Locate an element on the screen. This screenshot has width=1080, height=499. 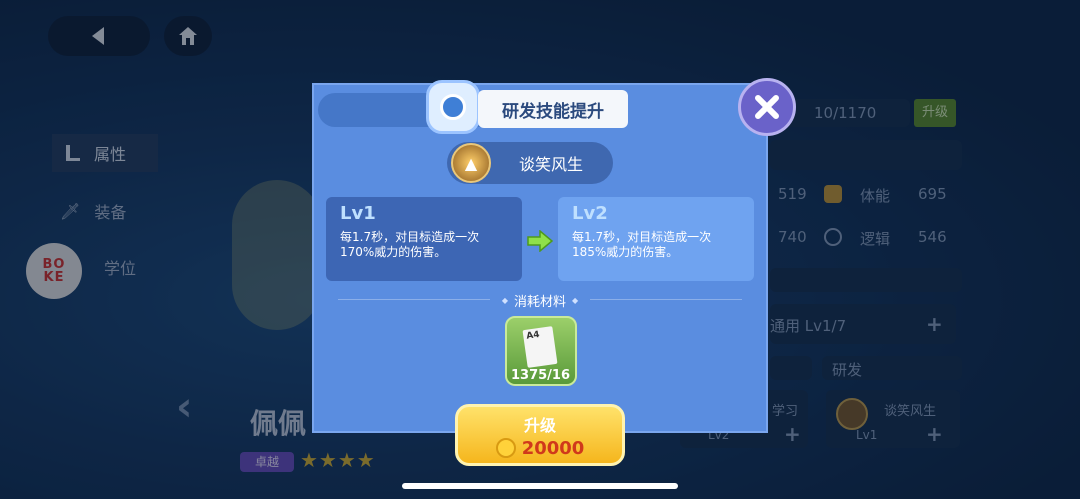
upgrade-cost: 20000 is located at coordinates (553, 448).